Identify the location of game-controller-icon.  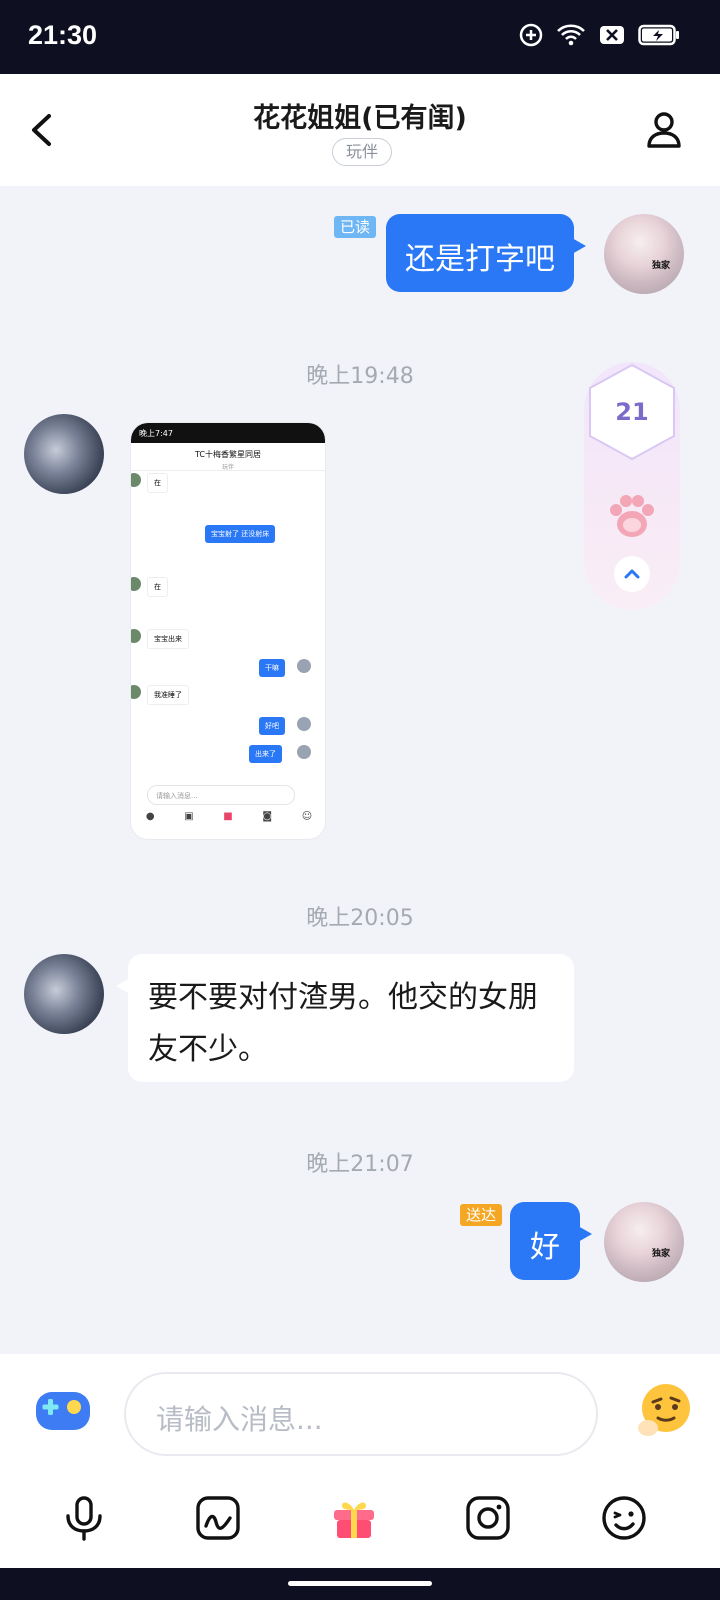
(63, 1411).